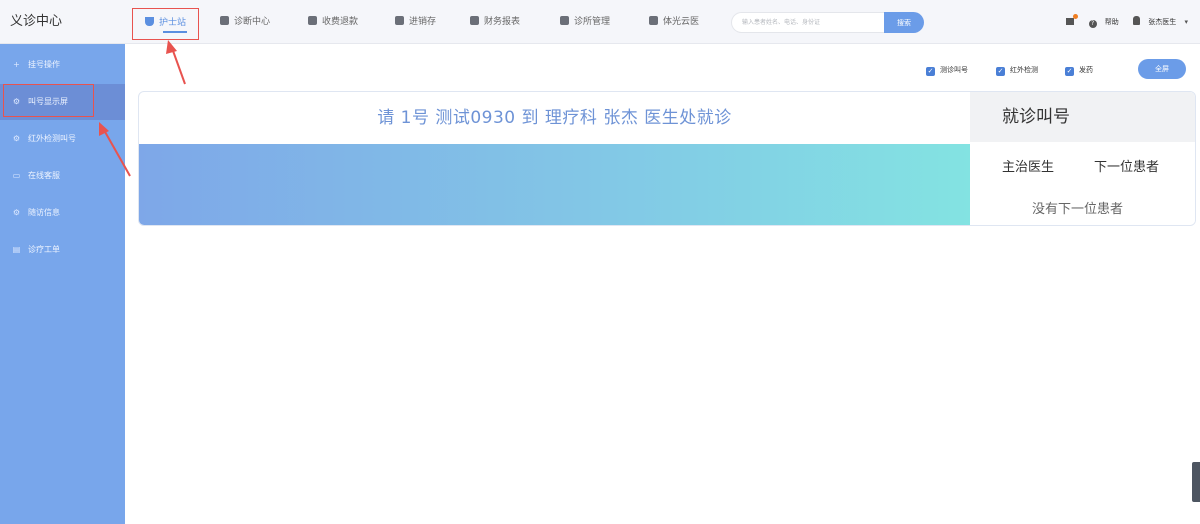 The image size is (1200, 524). I want to click on clinic-icon, so click(564, 20).